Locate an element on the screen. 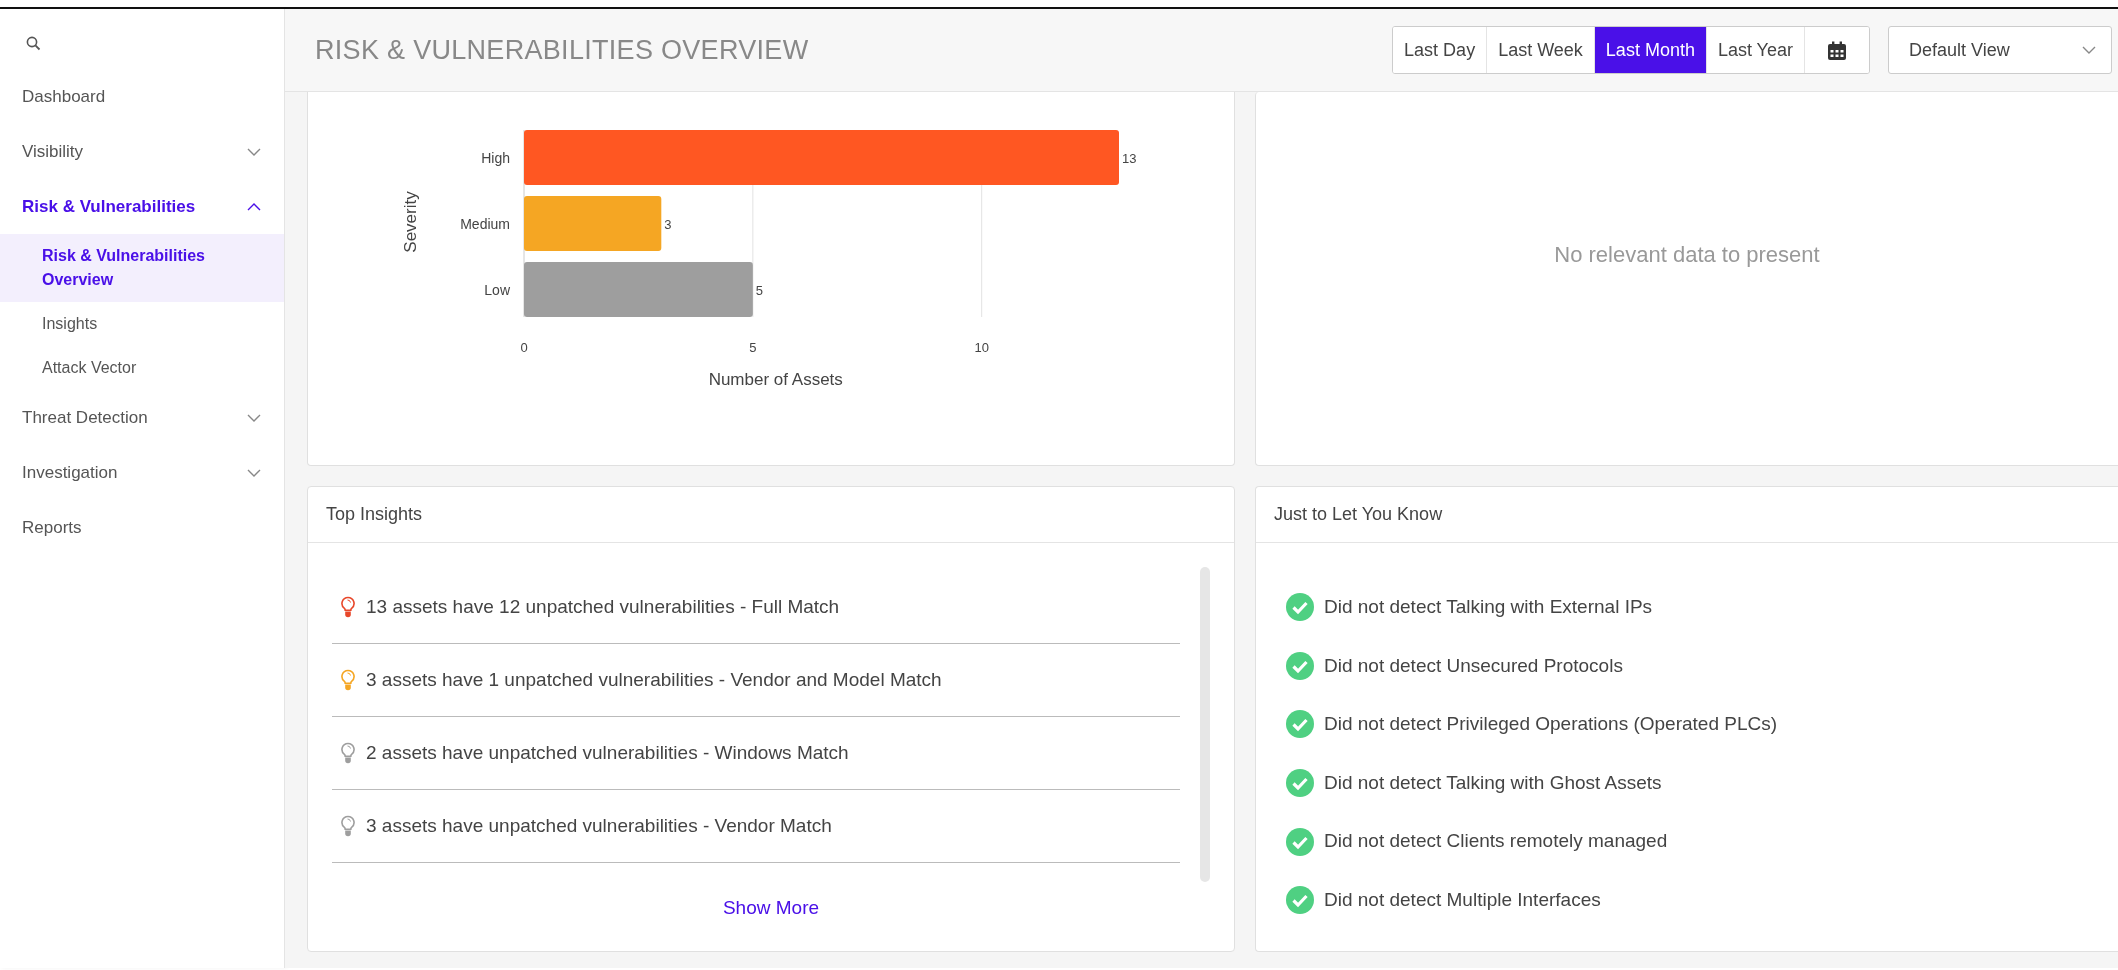  sidebar-item: Risk & Vulnerabilities is located at coordinates (142, 206).